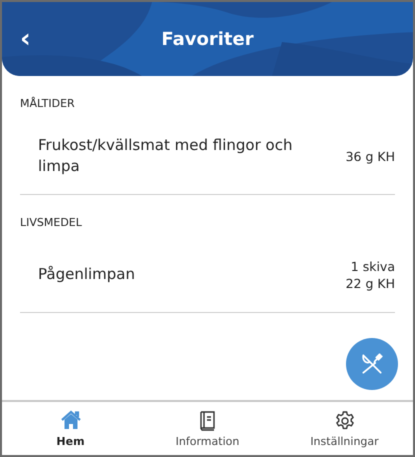 This screenshot has height=457, width=415. I want to click on add-meal-button, so click(372, 364).